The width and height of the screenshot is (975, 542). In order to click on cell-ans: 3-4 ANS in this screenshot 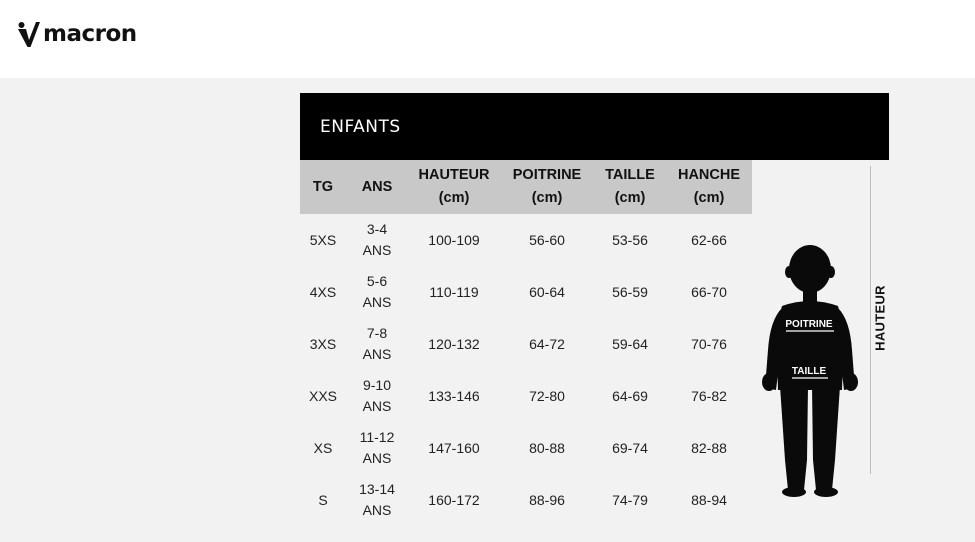, I will do `click(377, 239)`.